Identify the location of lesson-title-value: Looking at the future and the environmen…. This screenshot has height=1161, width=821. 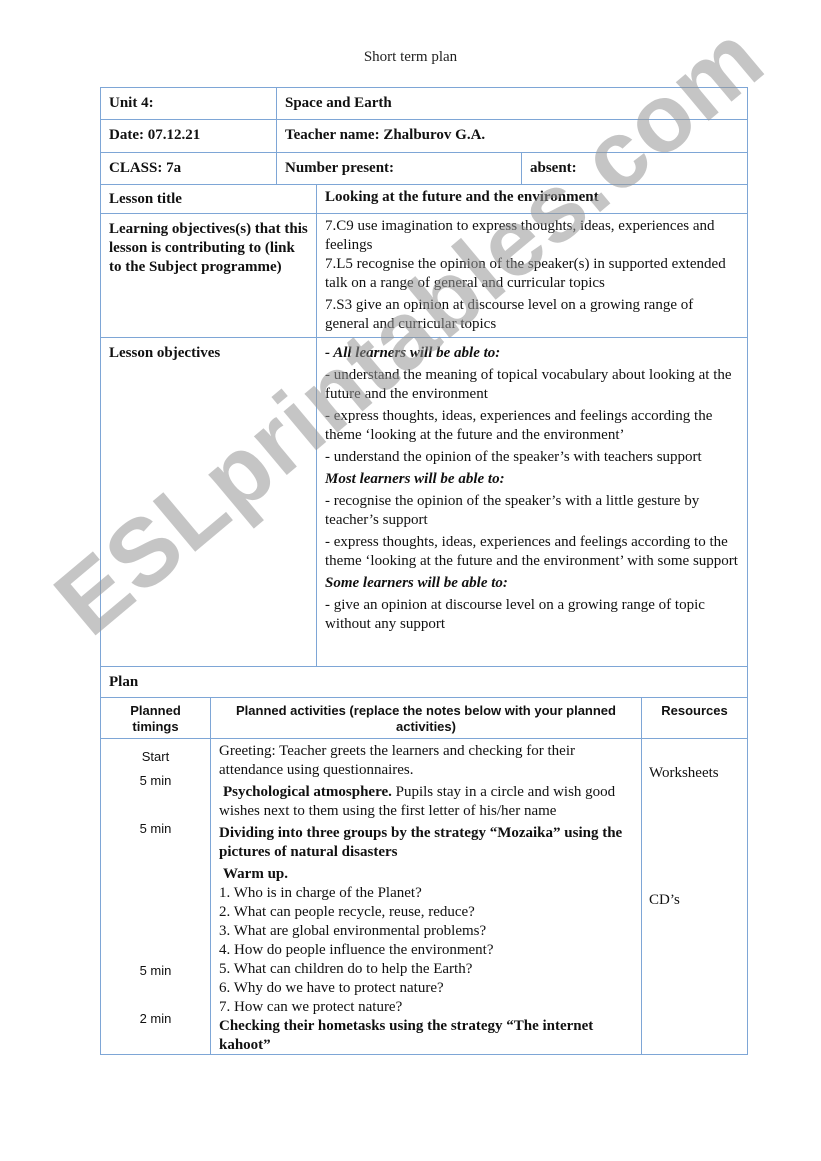
(532, 199).